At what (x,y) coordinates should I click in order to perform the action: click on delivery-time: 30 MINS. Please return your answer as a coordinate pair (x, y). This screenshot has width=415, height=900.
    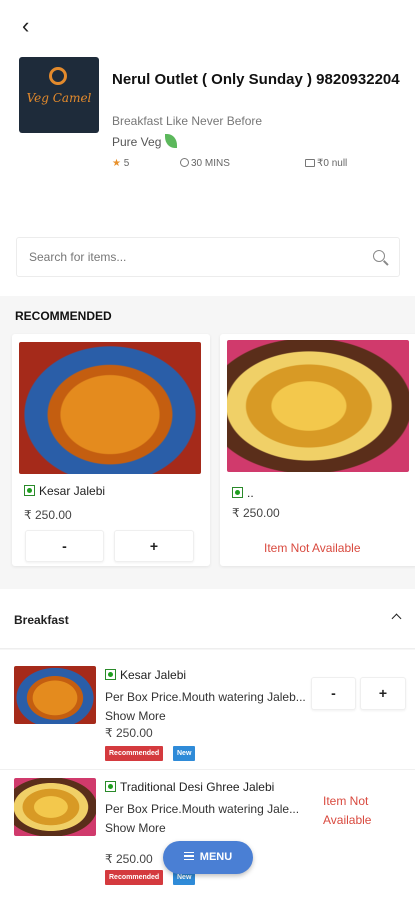
    Looking at the image, I should click on (205, 163).